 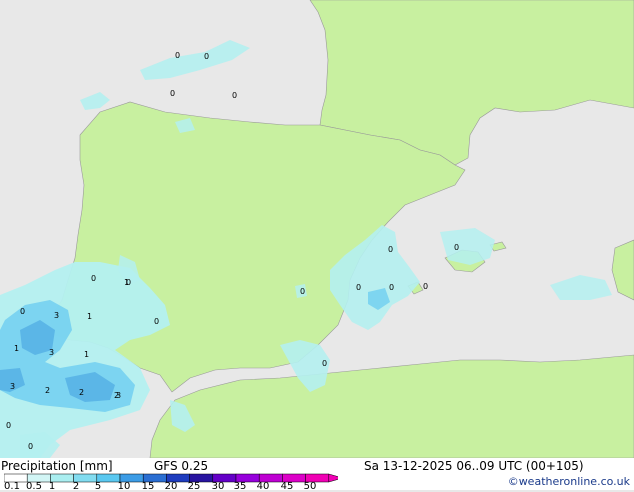 I want to click on scale-label: 0.1, so click(x=12, y=486).